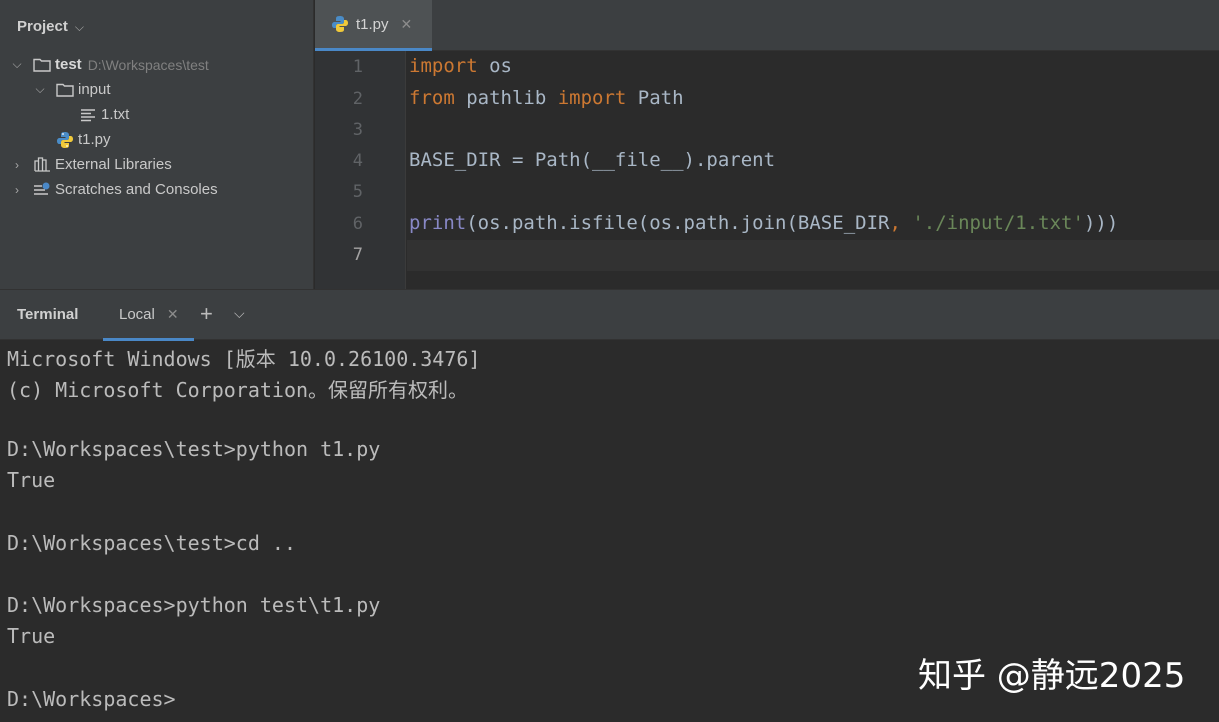 The image size is (1219, 722). I want to click on tab-terminal-local: Local ✕, so click(148, 315).